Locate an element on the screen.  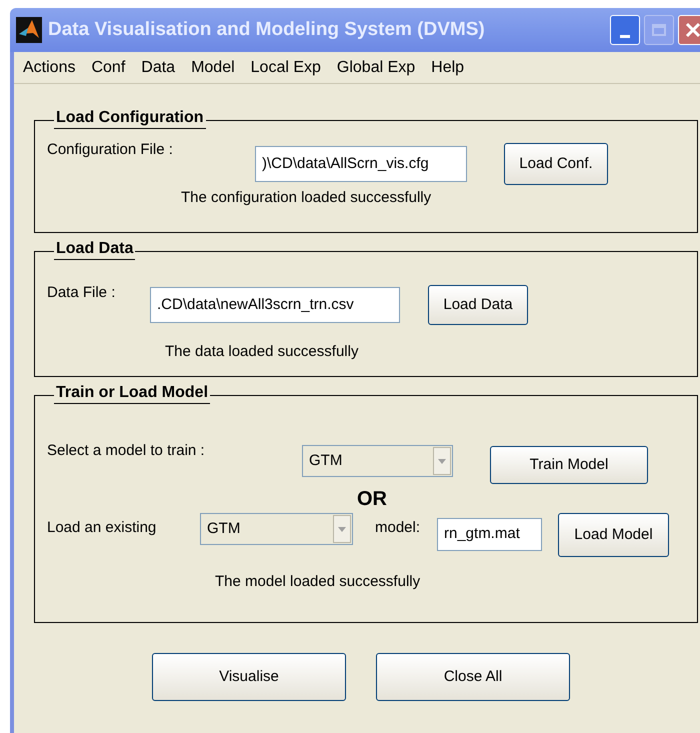
or-label: OR is located at coordinates (372, 499).